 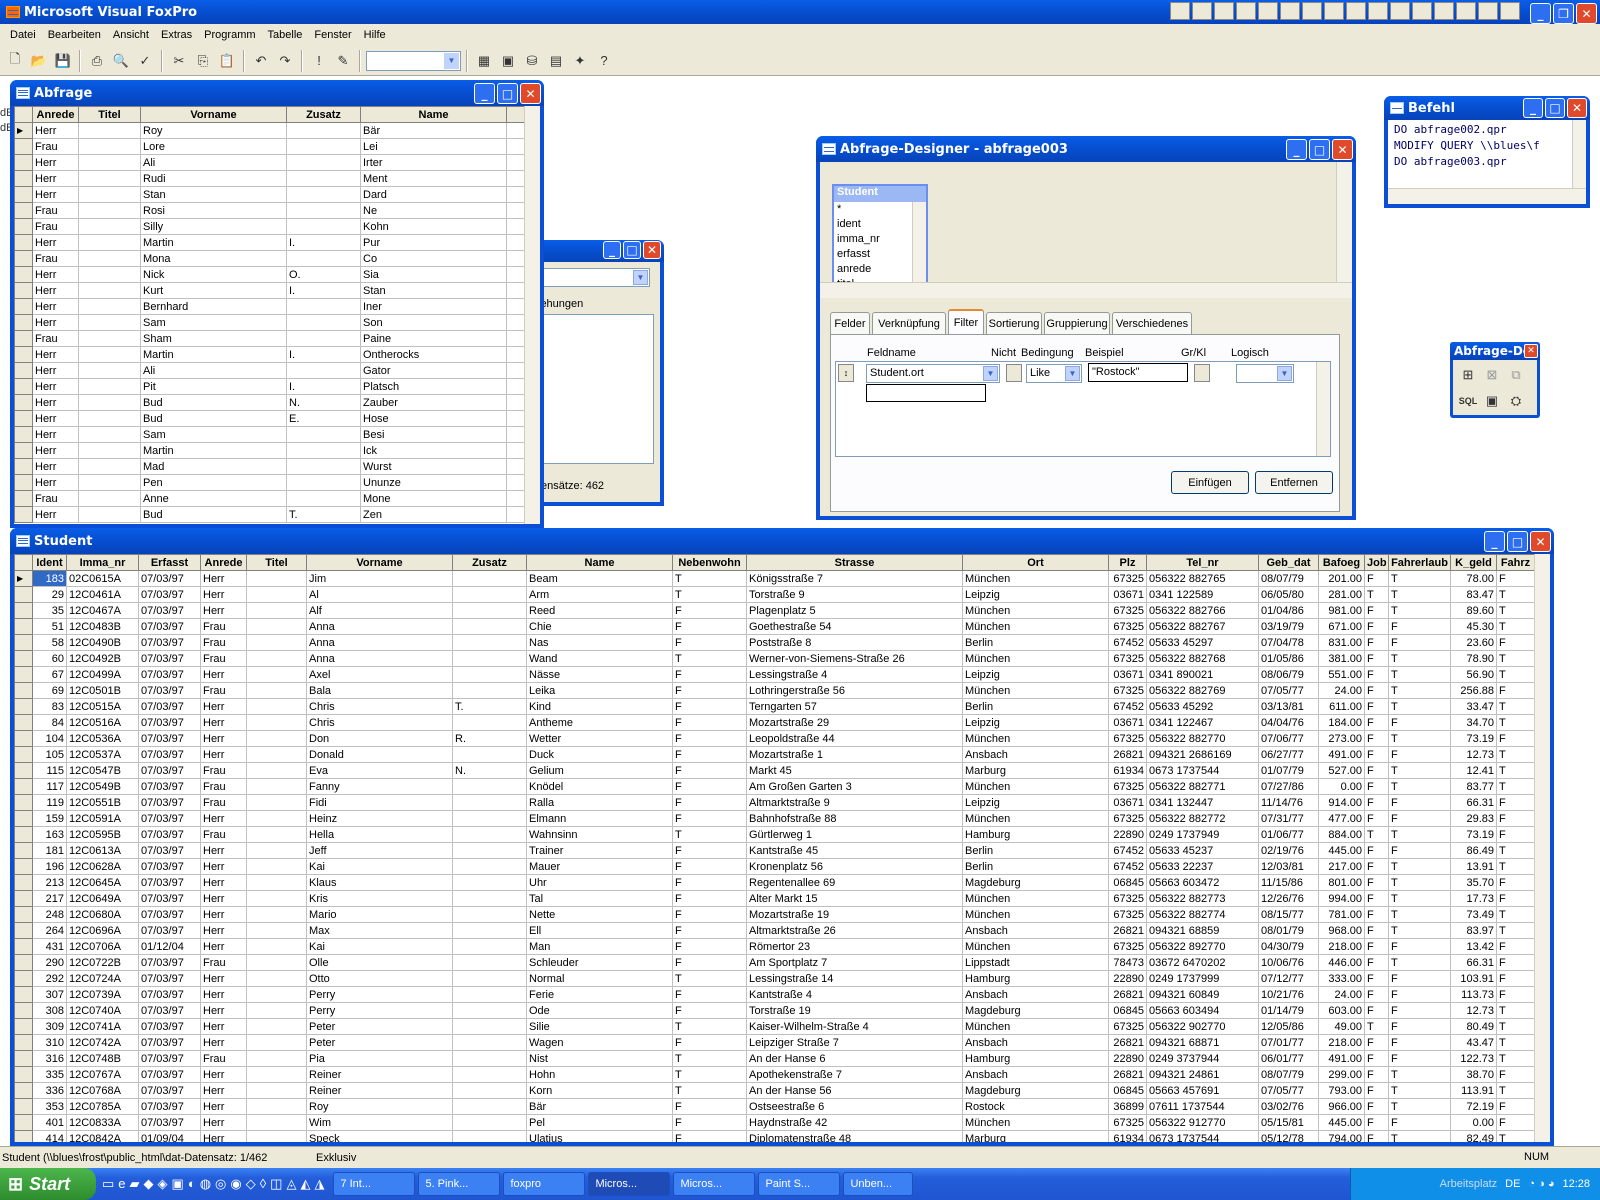 What do you see at coordinates (1555, 108) in the screenshot?
I see `maximize-button: □` at bounding box center [1555, 108].